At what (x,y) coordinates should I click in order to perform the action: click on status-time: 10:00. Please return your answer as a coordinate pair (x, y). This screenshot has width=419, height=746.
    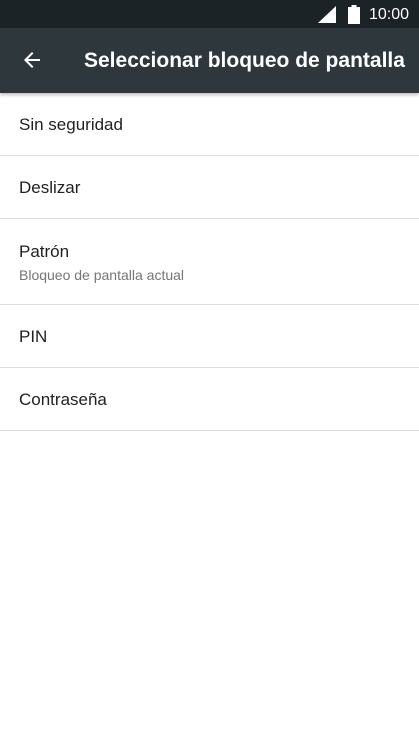
    Looking at the image, I should click on (389, 14).